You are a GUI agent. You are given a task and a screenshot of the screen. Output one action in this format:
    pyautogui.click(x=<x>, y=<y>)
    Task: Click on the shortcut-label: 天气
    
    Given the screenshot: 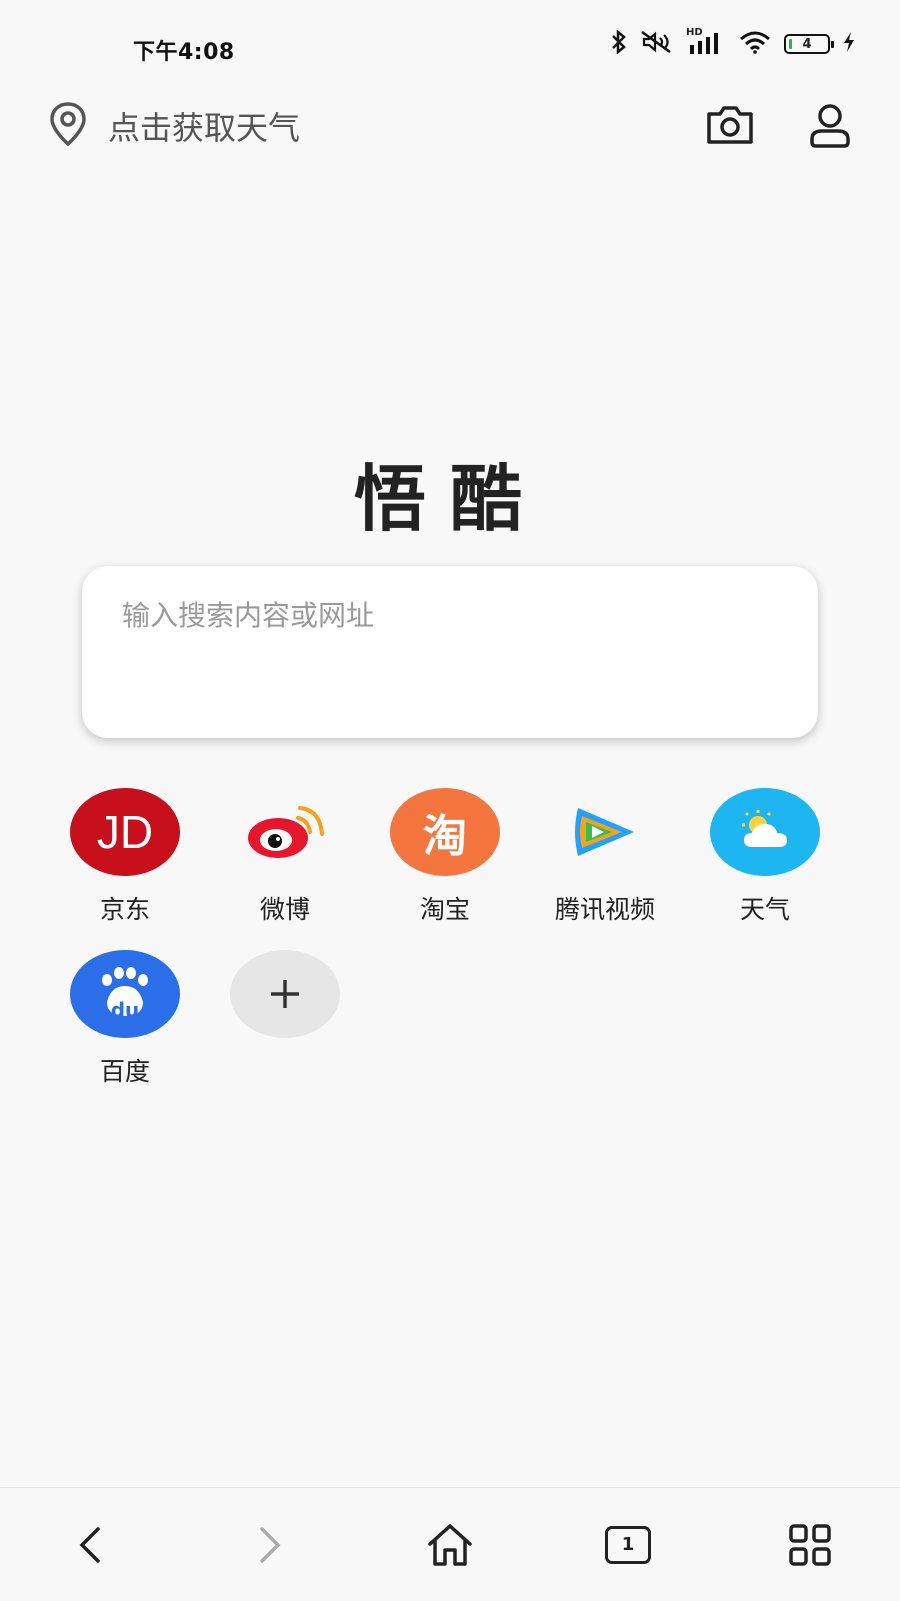 What is the action you would take?
    pyautogui.click(x=764, y=909)
    